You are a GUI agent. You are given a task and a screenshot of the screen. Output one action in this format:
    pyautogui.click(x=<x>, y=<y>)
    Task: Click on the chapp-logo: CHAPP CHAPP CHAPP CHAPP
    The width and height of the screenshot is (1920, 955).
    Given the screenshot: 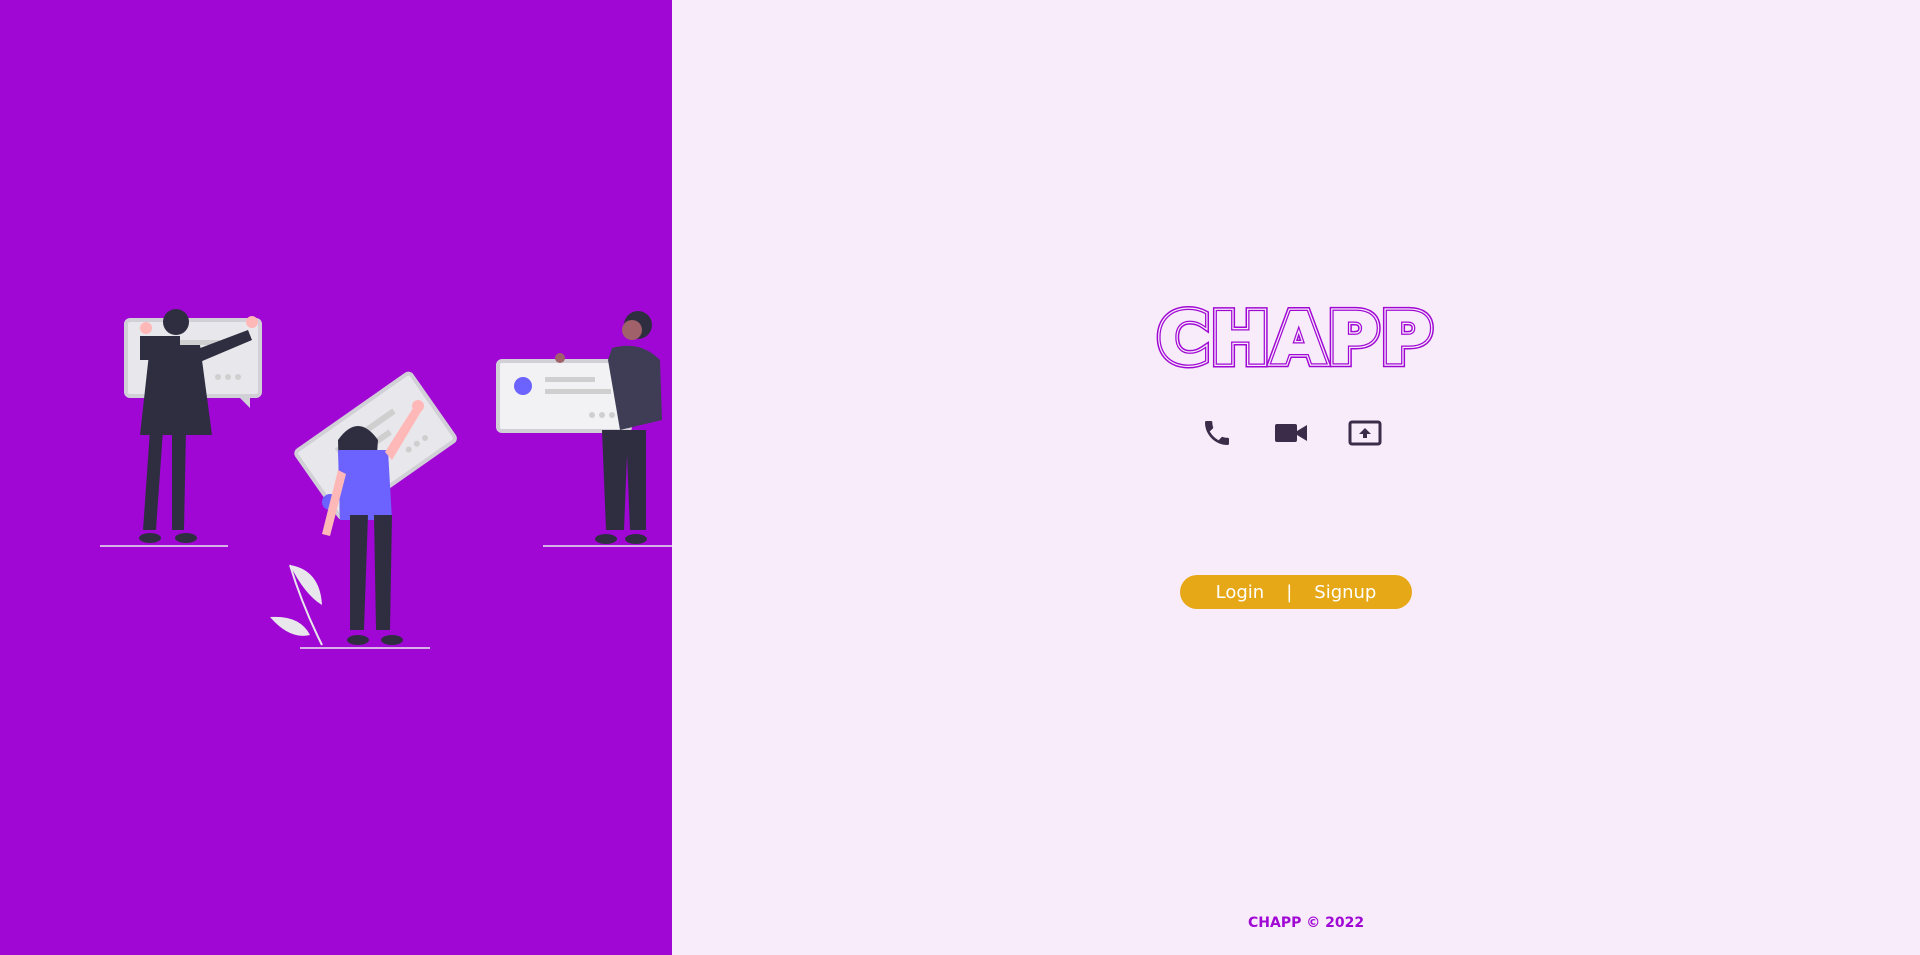 What is the action you would take?
    pyautogui.click(x=1296, y=338)
    